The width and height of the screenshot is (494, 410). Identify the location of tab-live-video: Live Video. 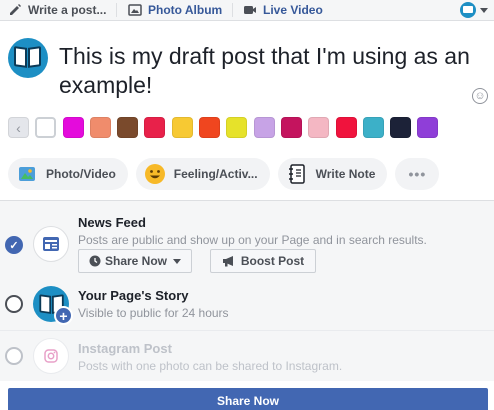
(283, 10).